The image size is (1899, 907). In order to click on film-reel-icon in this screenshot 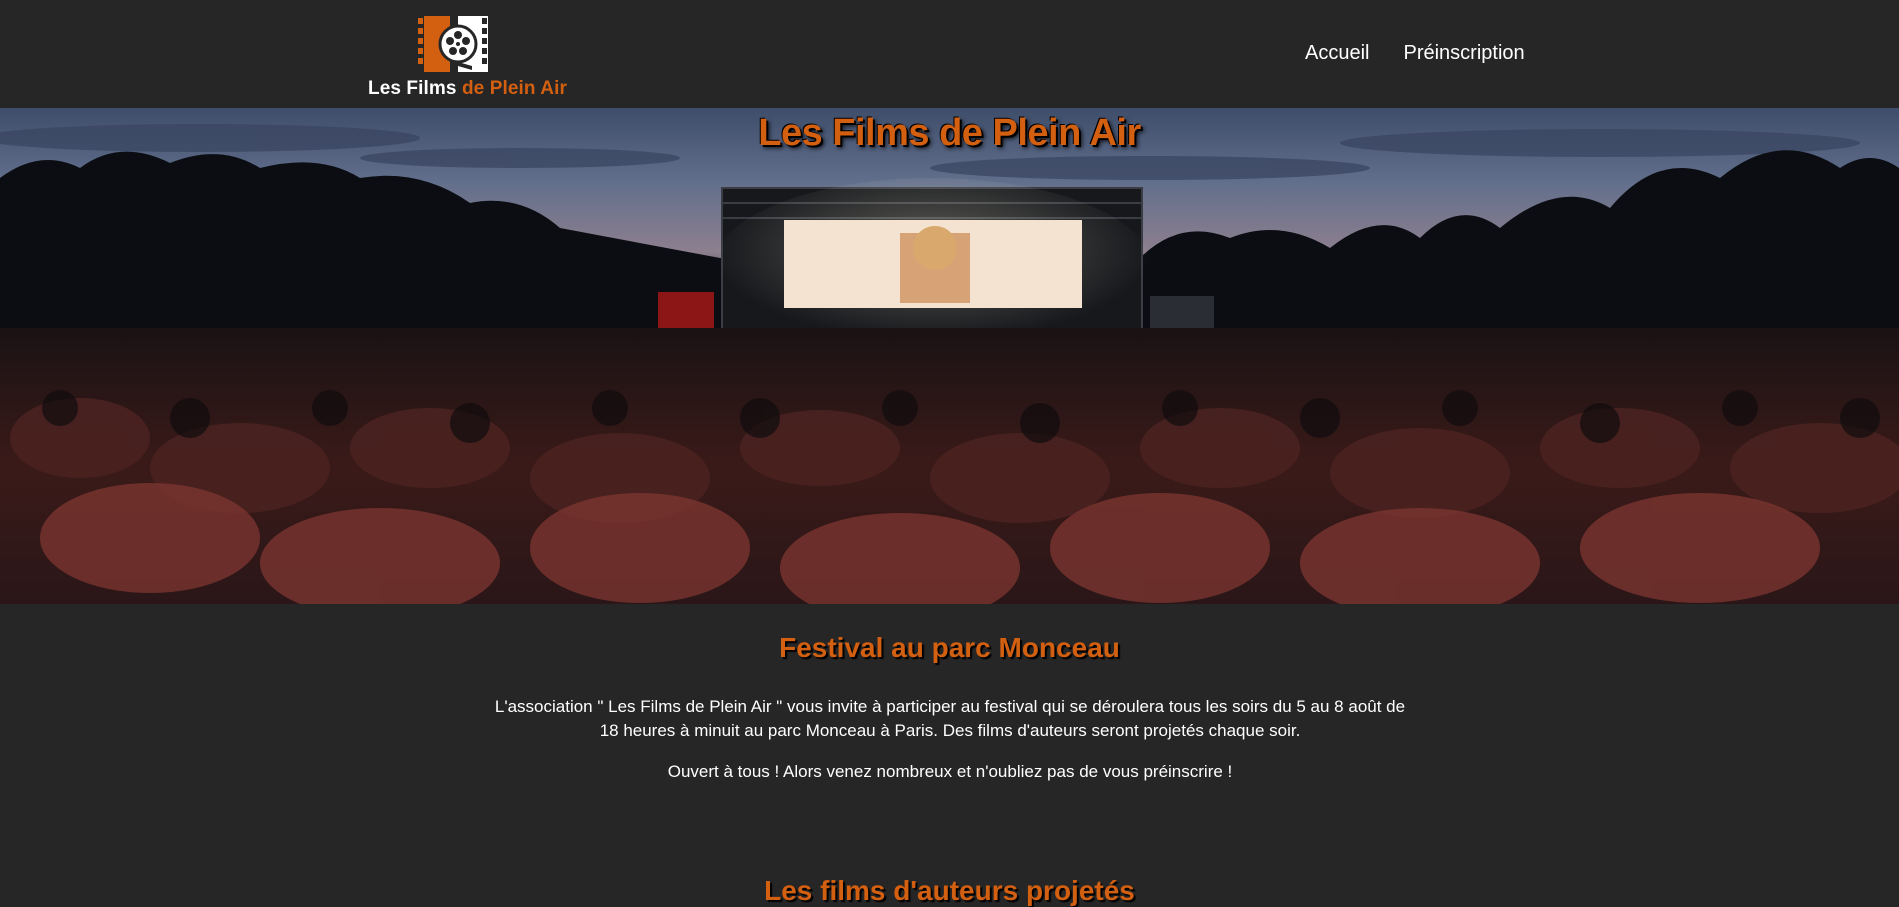, I will do `click(453, 44)`.